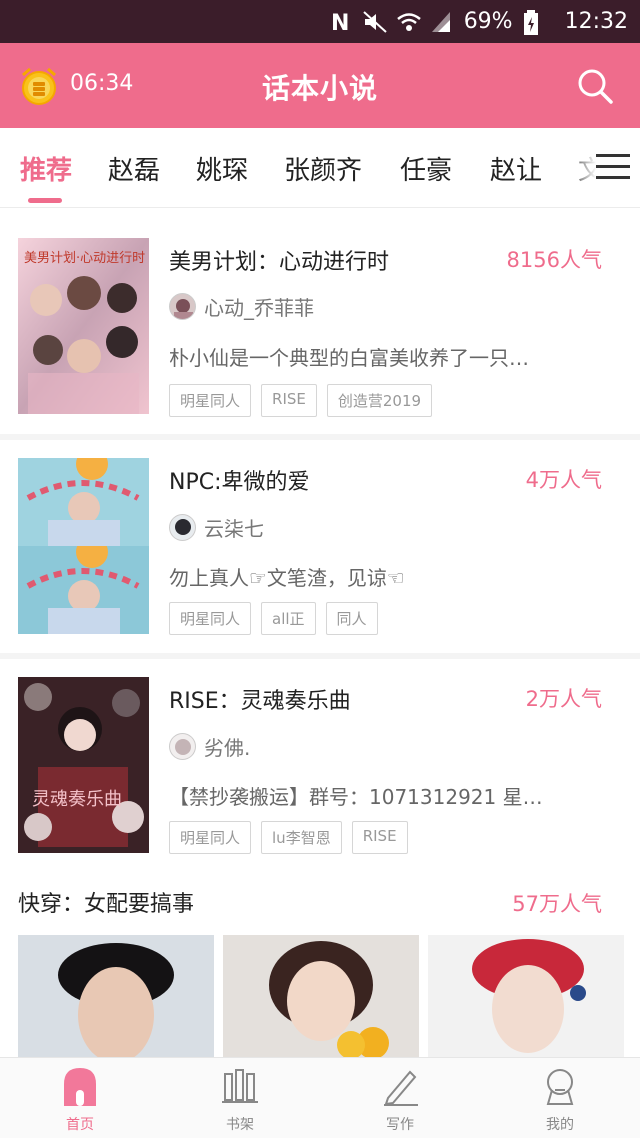 The image size is (640, 1138). Describe the element at coordinates (240, 1125) in the screenshot. I see `nav-bookshelf-label: 书架` at that location.